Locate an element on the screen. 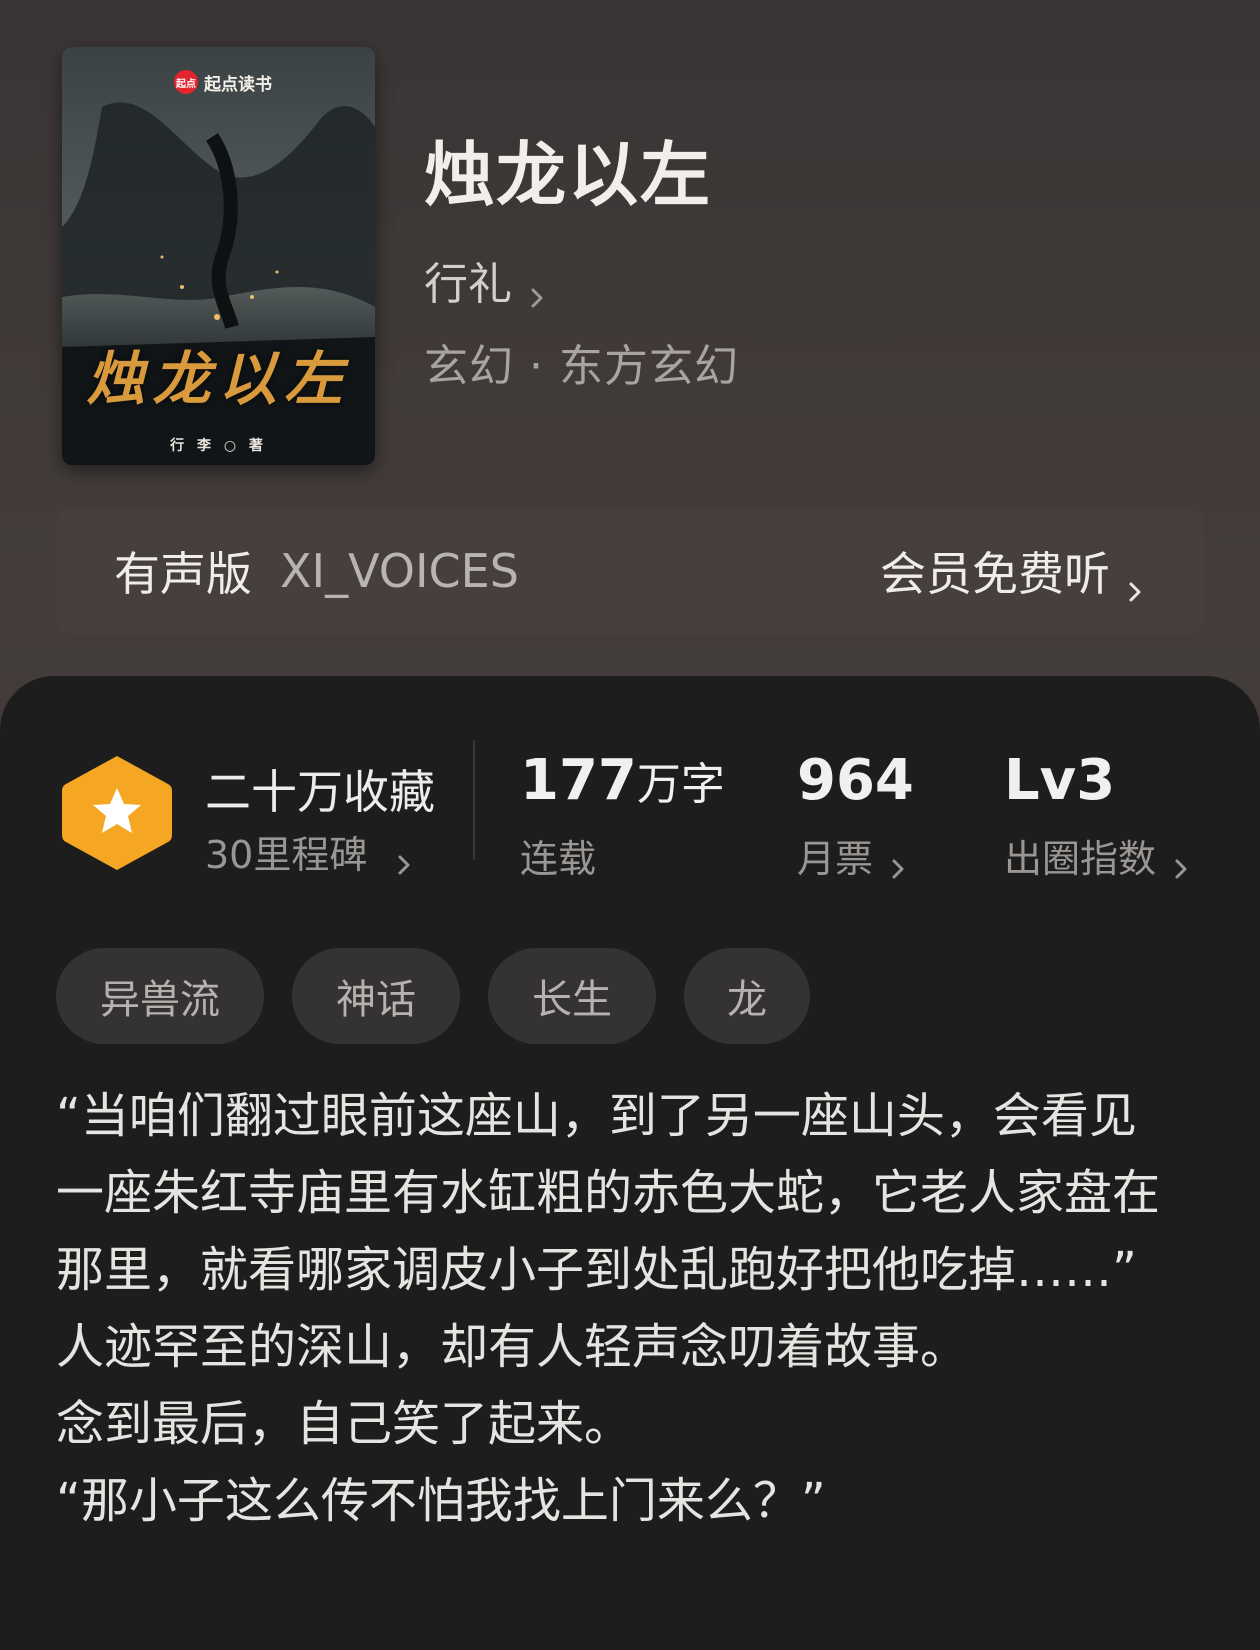  audio-version-bar: 有声版 XI_VOICES 会员免费听 is located at coordinates (630, 571).